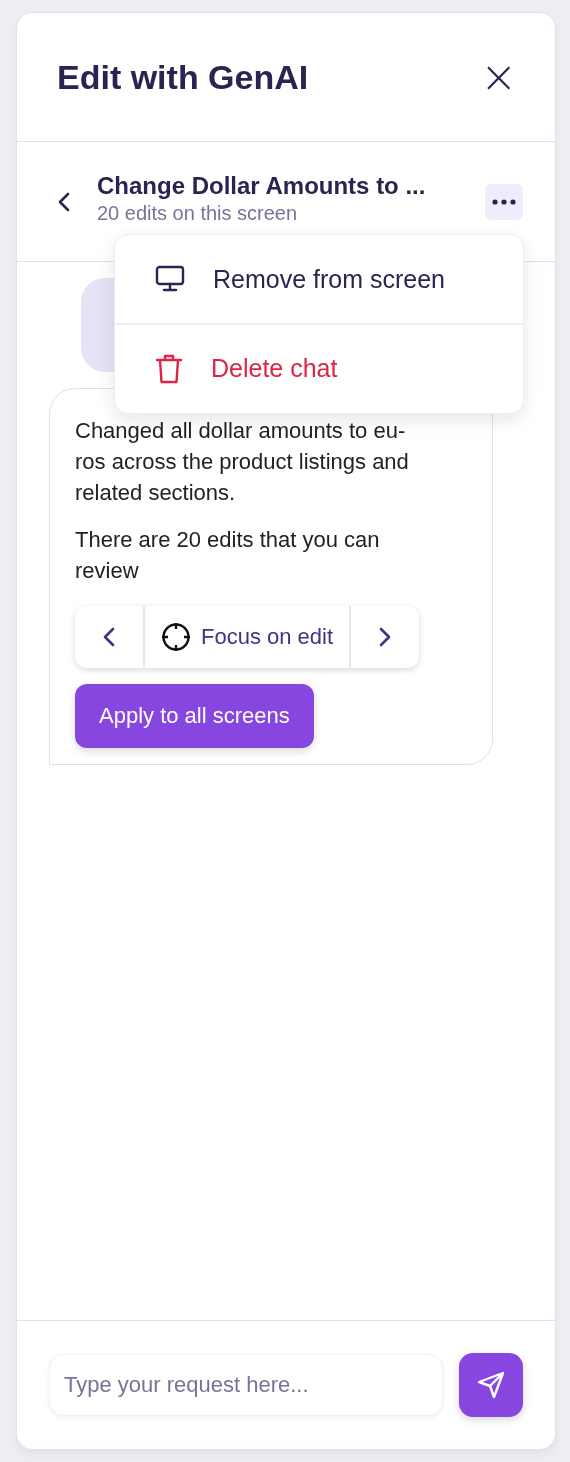 The width and height of the screenshot is (570, 1462). Describe the element at coordinates (247, 637) in the screenshot. I see `focus-button: Focus on edit` at that location.